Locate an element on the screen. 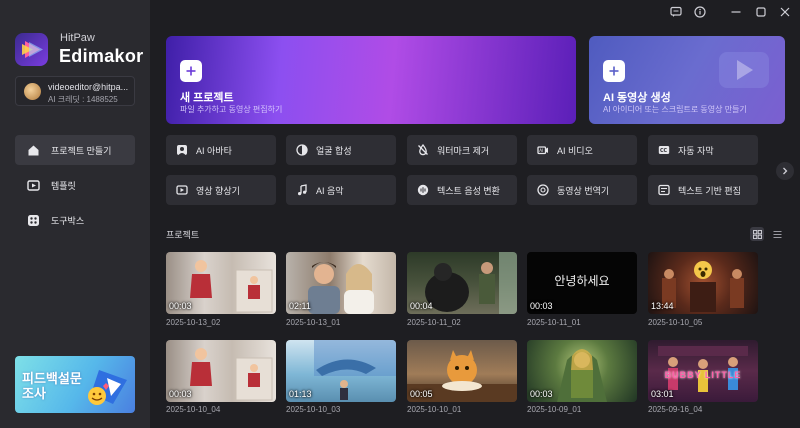 This screenshot has height=428, width=800. new-project-card: 새 프로젝트 파일 추가하고 동영상 편집하기 is located at coordinates (371, 80).